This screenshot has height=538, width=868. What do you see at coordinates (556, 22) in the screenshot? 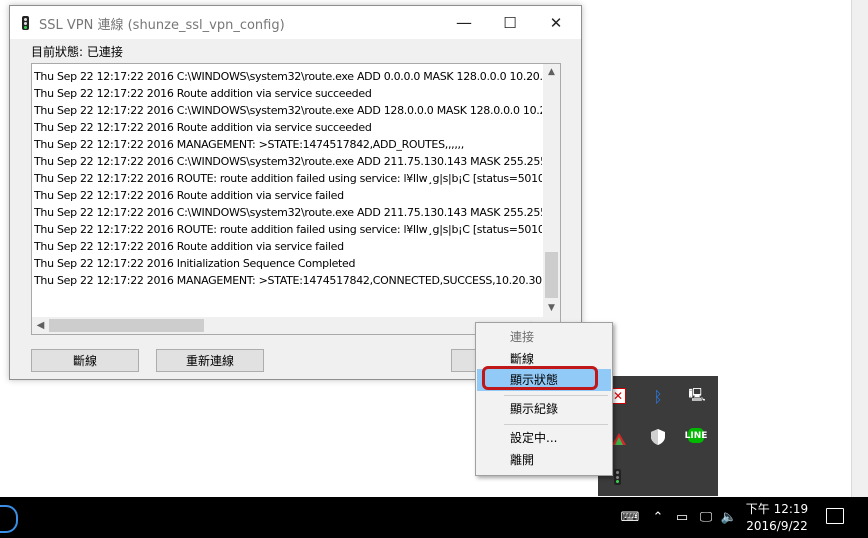
I see `close-button: ✕` at bounding box center [556, 22].